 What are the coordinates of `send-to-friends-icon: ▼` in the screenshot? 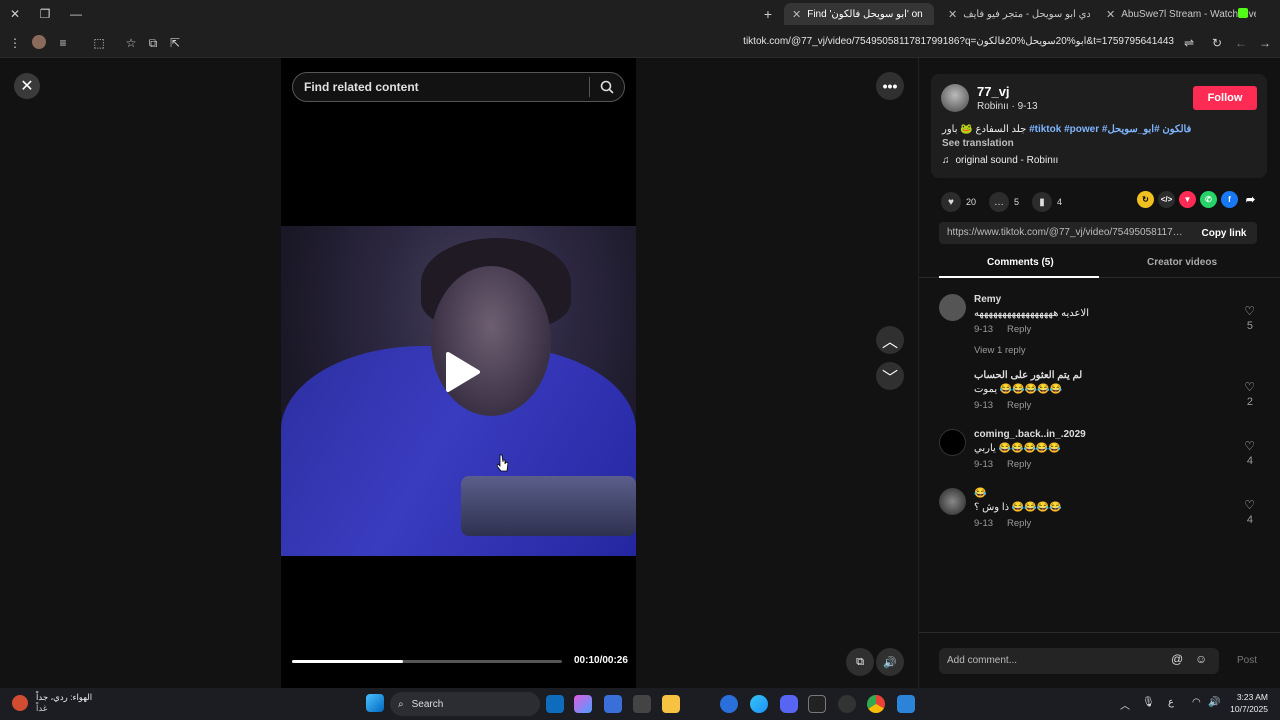 It's located at (1187, 199).